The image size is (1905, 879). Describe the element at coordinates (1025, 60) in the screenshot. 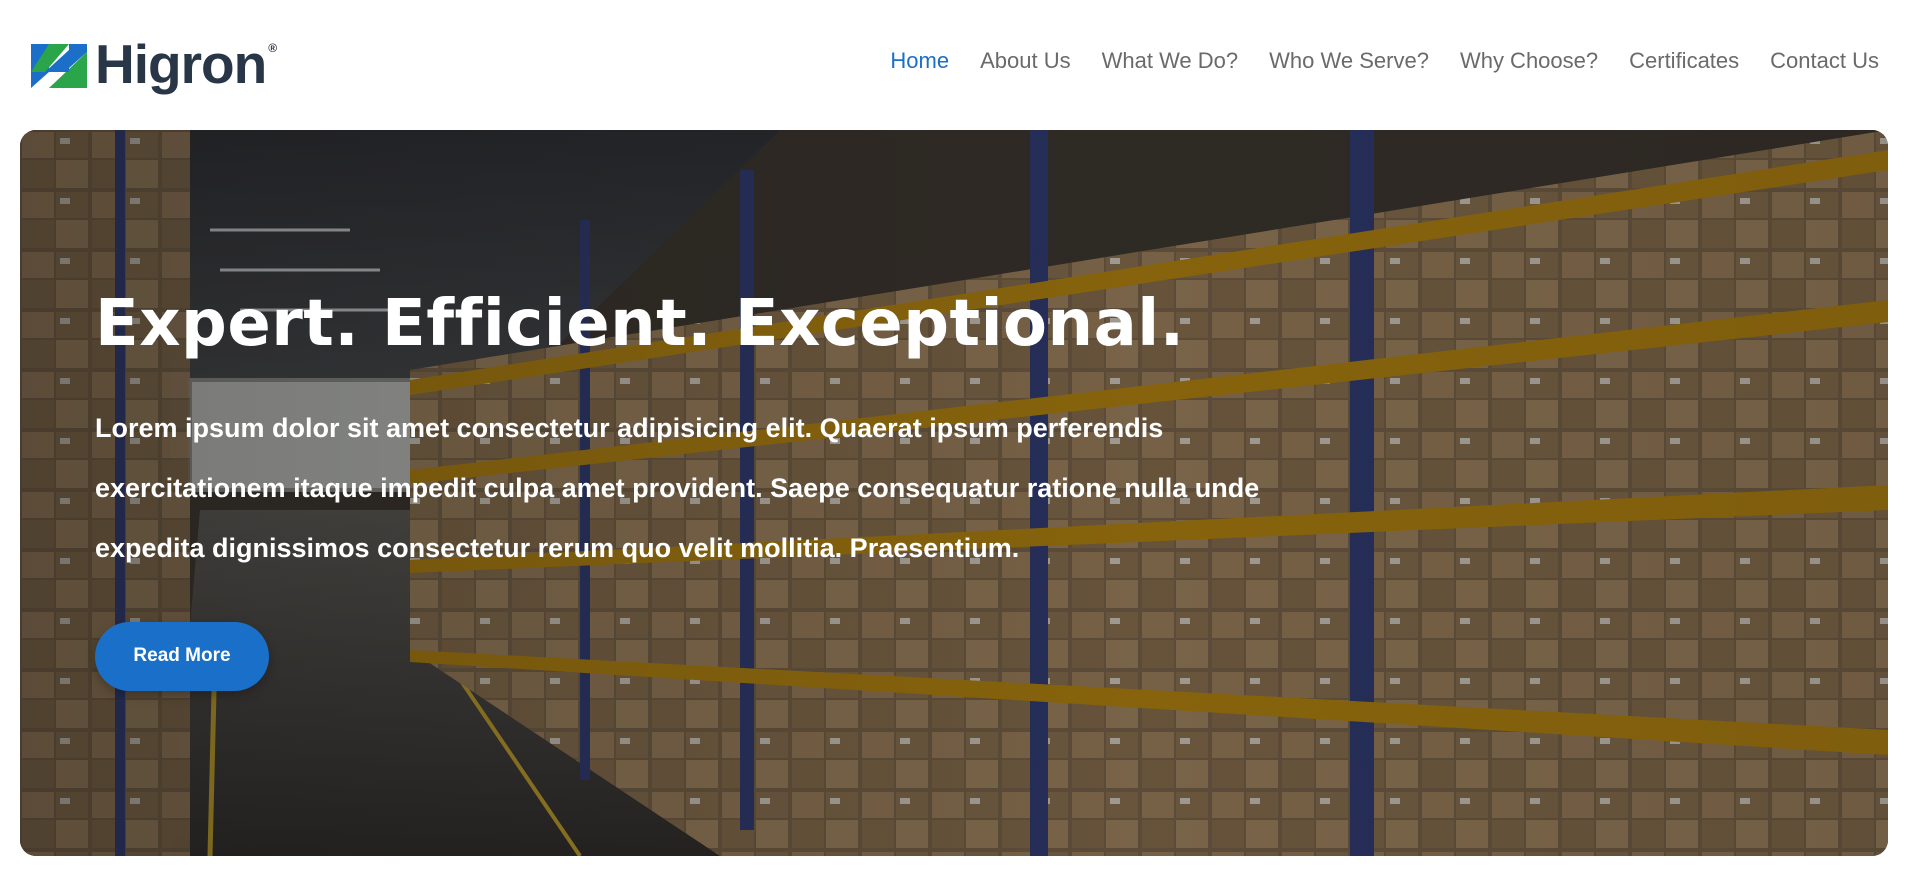

I see `nav-item-about-us: About Us` at that location.